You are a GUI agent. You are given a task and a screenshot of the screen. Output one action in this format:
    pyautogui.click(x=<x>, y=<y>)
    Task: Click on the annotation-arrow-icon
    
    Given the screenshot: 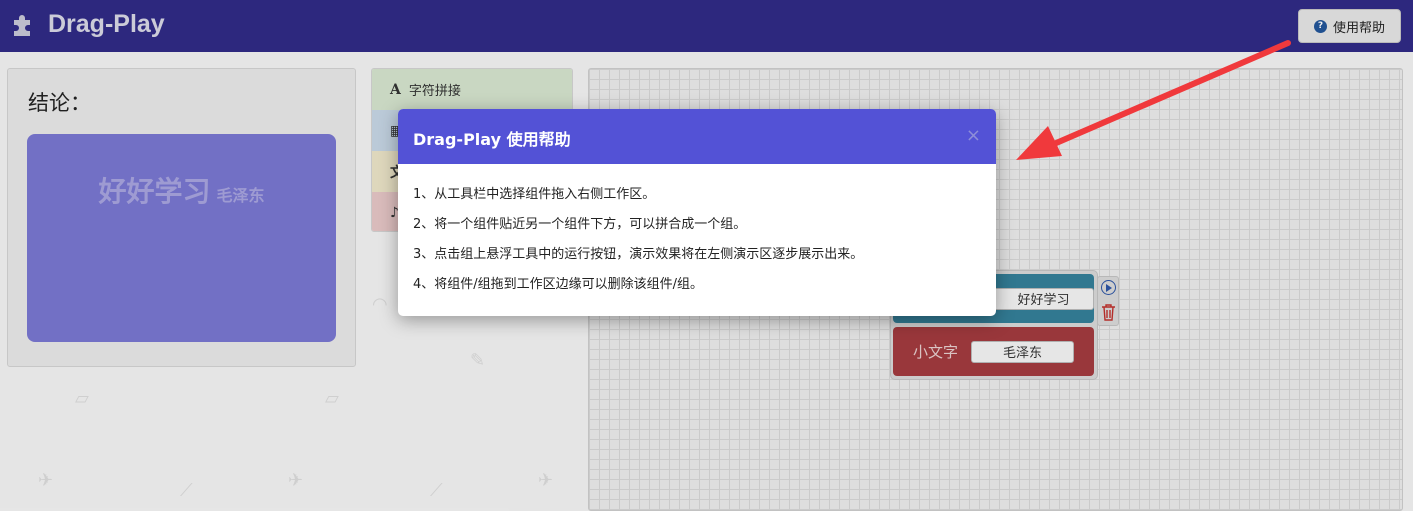 What is the action you would take?
    pyautogui.click(x=1153, y=100)
    